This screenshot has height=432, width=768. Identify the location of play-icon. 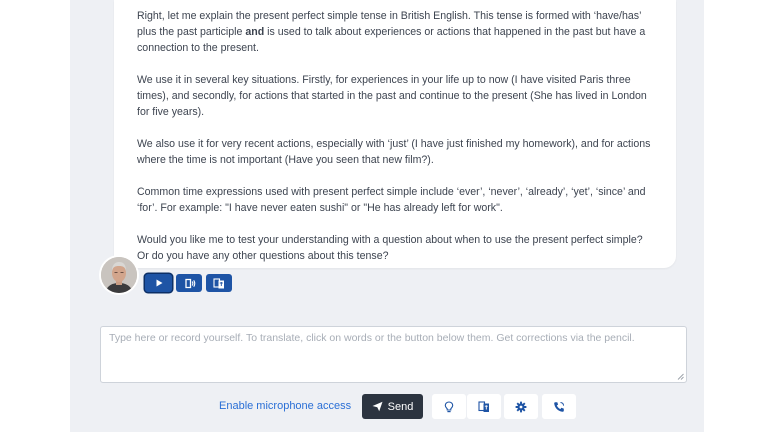
(159, 283).